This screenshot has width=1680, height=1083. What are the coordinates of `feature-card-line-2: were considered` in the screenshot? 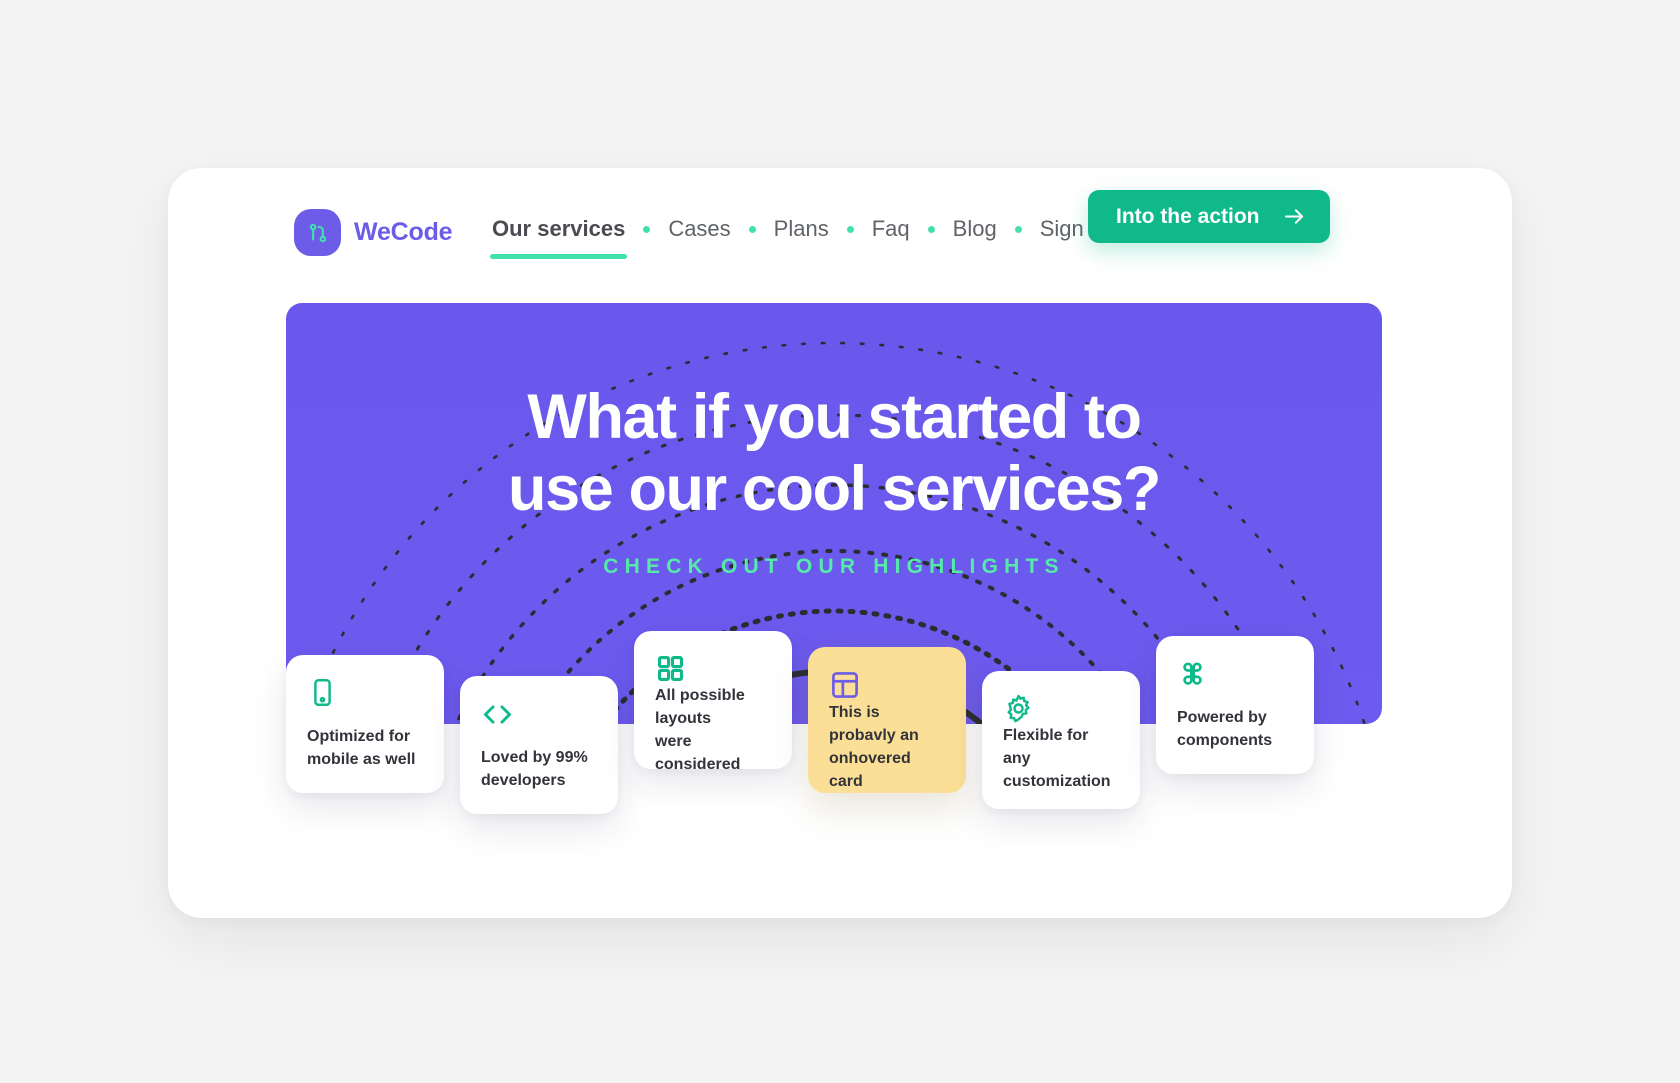 It's located at (698, 753).